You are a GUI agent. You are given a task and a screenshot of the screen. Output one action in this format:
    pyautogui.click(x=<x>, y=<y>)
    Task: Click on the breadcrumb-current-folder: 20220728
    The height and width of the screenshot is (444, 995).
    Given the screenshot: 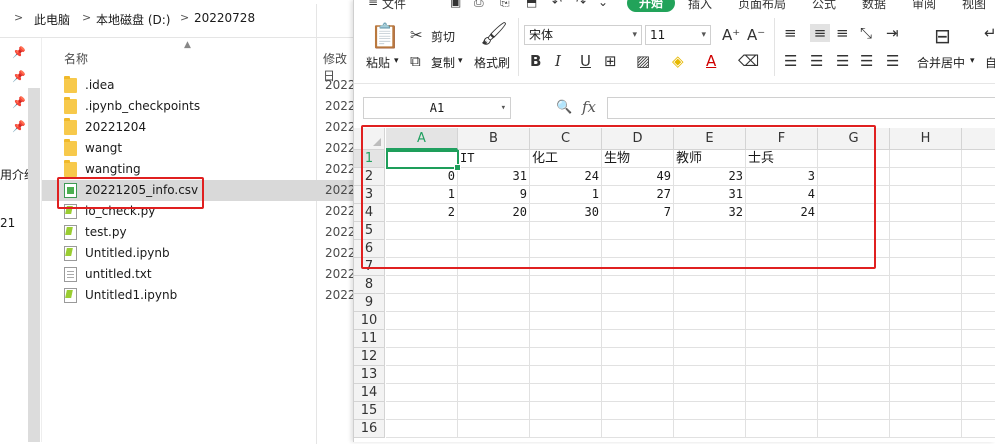 What is the action you would take?
    pyautogui.click(x=224, y=18)
    